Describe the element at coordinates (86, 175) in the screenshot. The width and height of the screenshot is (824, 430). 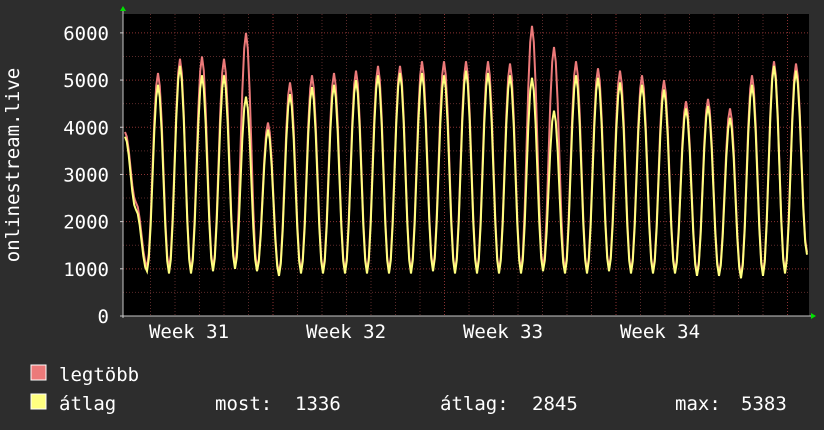
I see `y-tick-label: 3000` at that location.